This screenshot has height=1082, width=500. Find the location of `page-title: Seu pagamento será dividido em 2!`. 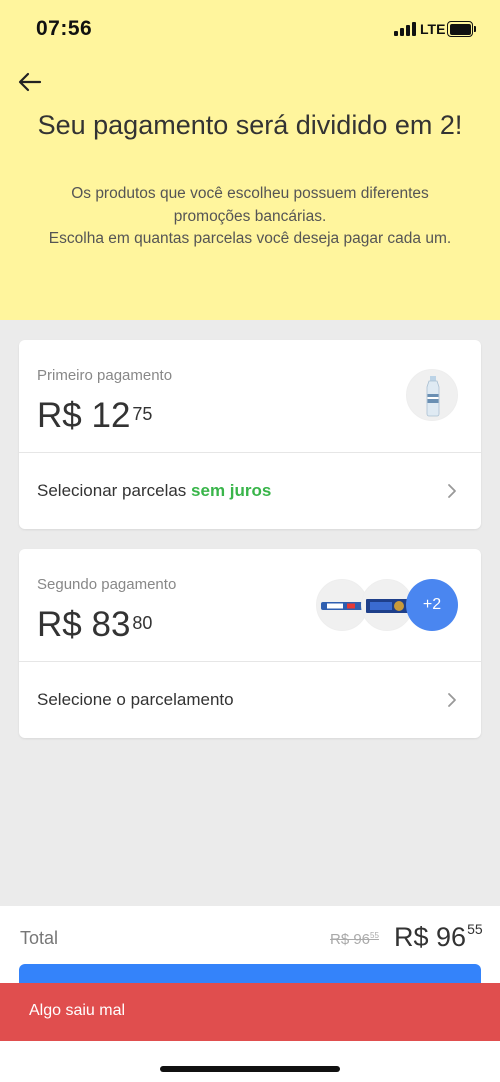

page-title: Seu pagamento será dividido em 2! is located at coordinates (250, 125).